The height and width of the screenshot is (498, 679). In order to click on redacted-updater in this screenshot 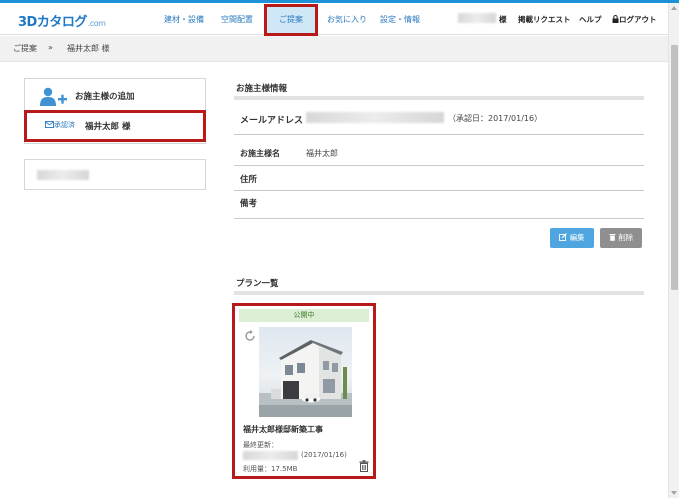, I will do `click(270, 455)`.